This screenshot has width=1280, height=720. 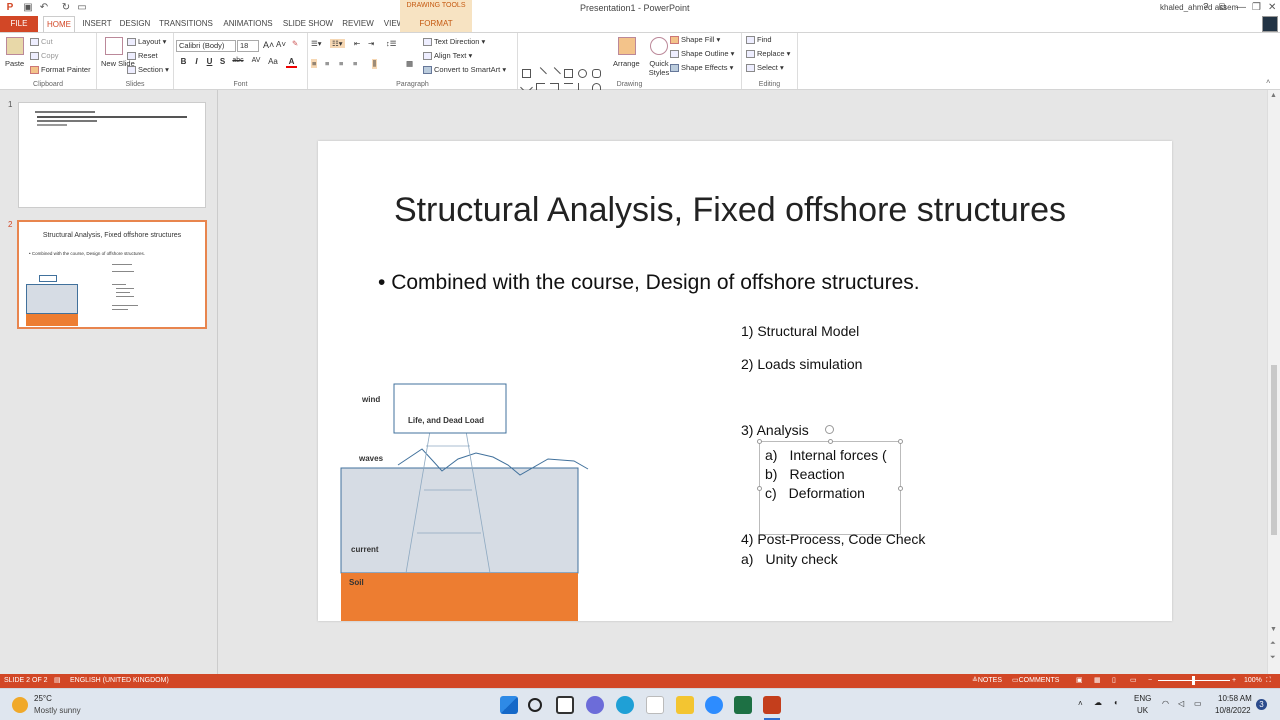 I want to click on step-analysis: 3) Analysis, so click(x=775, y=430).